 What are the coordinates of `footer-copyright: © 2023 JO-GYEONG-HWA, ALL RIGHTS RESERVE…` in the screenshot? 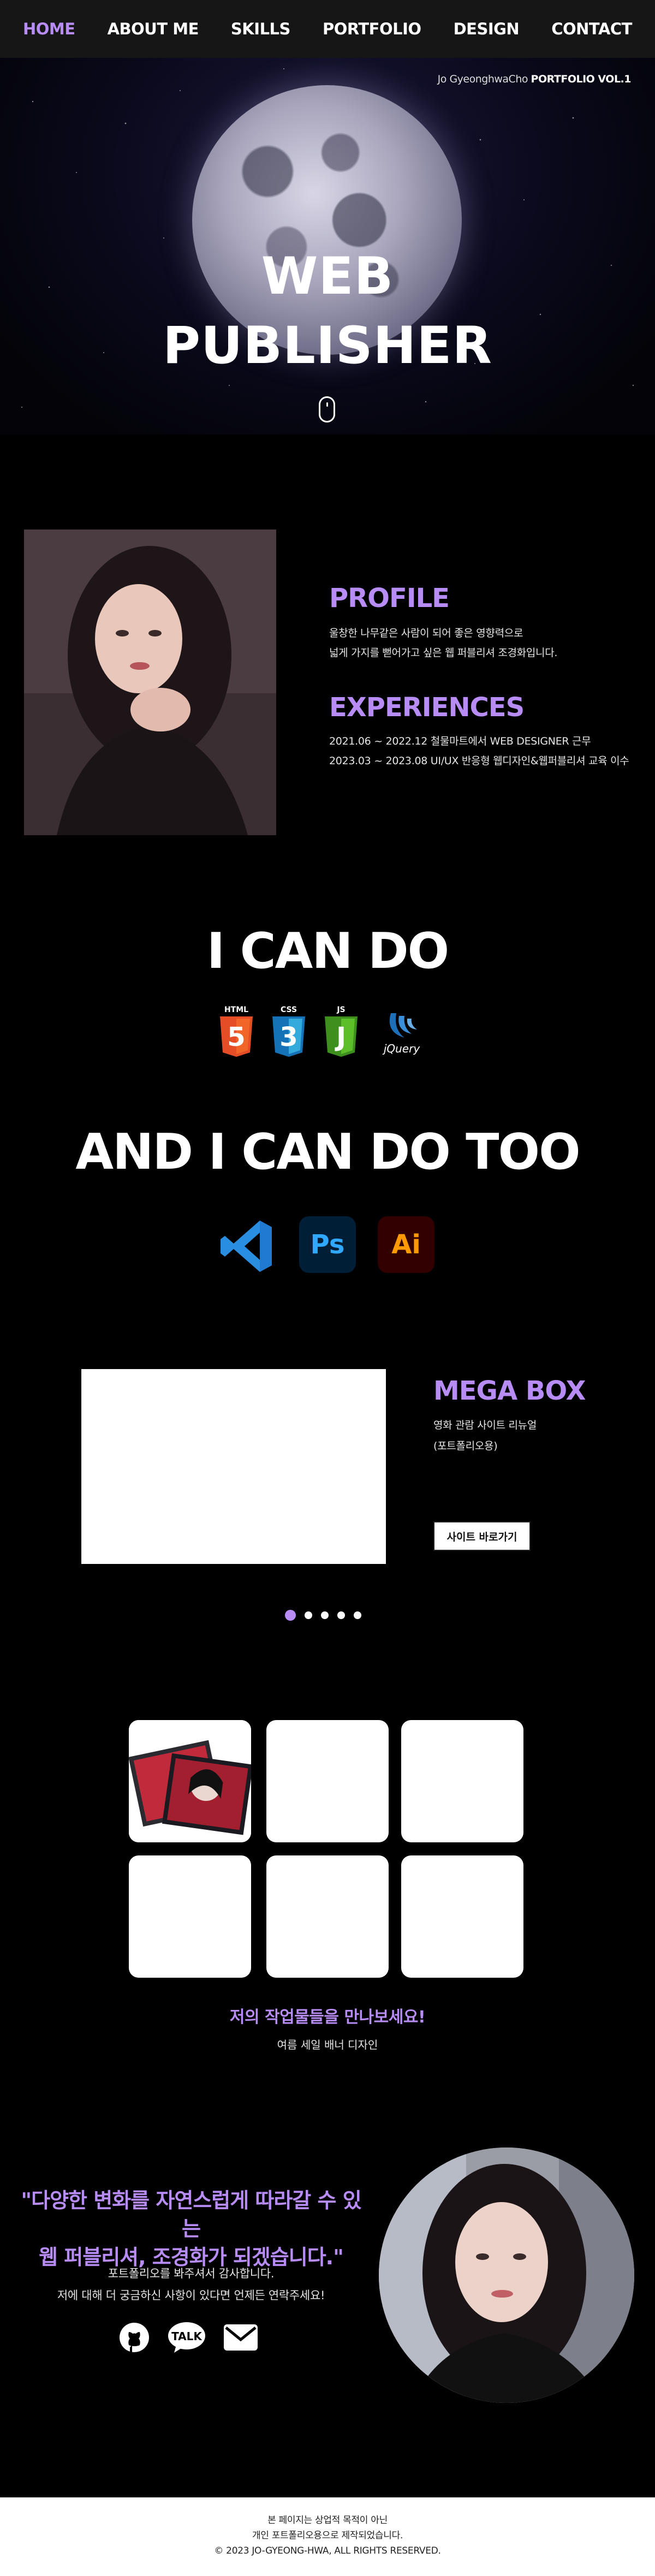 It's located at (327, 2550).